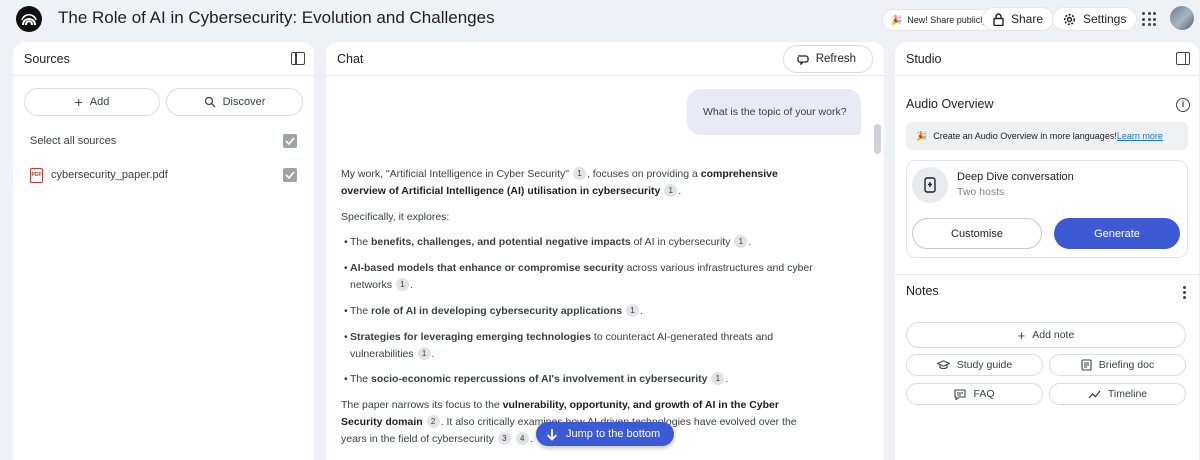  What do you see at coordinates (605, 59) in the screenshot?
I see `chat-header: Chat Refresh` at bounding box center [605, 59].